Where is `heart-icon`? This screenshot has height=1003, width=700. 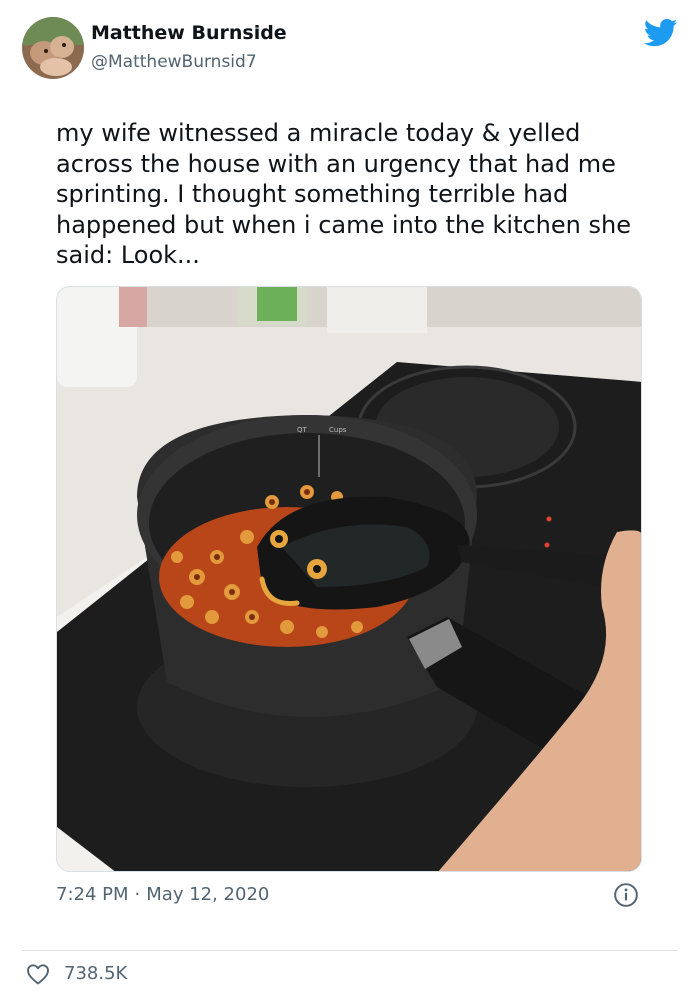
heart-icon is located at coordinates (38, 974).